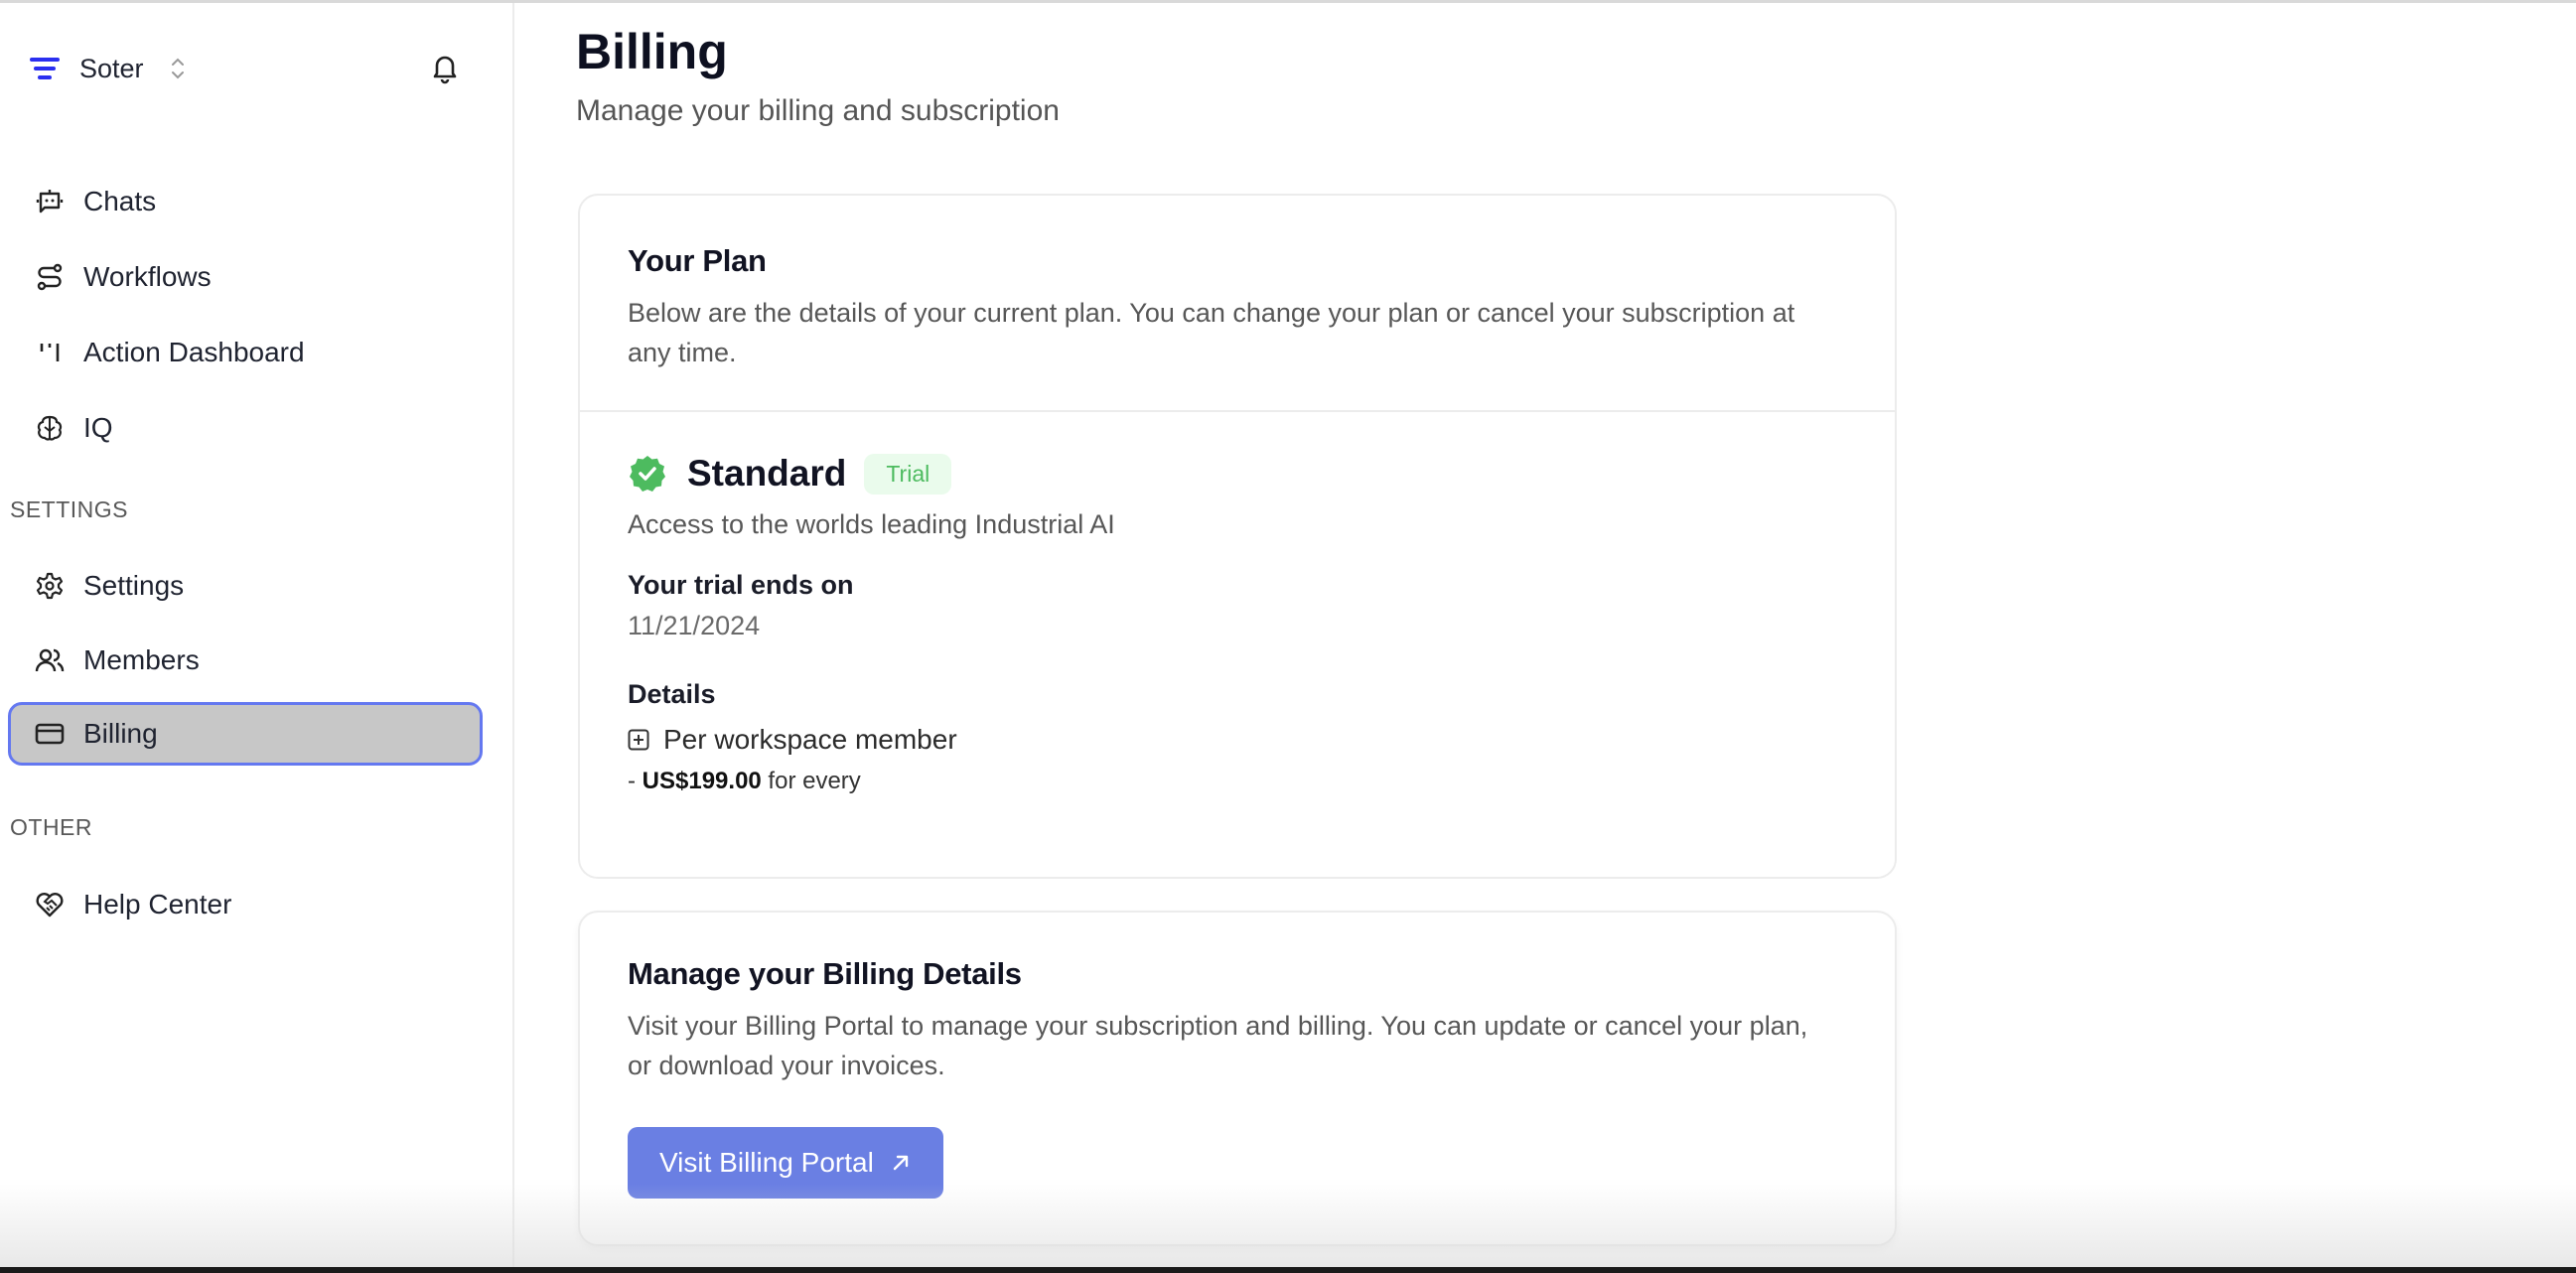 The height and width of the screenshot is (1273, 2576). What do you see at coordinates (652, 51) in the screenshot?
I see `page-title: Billing` at bounding box center [652, 51].